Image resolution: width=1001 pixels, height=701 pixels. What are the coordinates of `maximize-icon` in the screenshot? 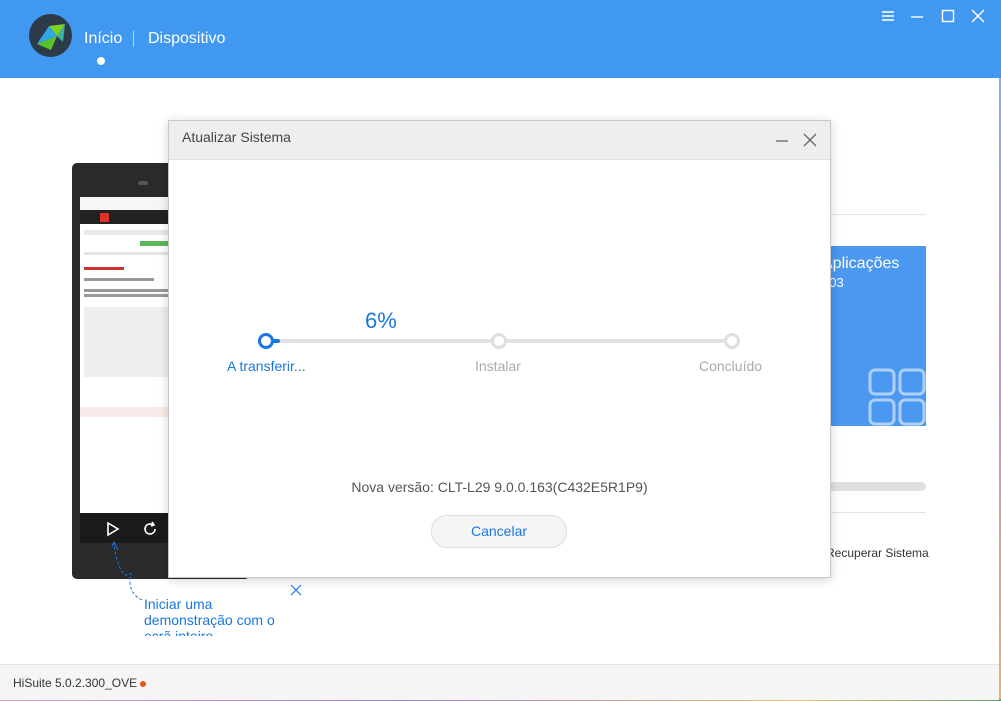 It's located at (949, 17).